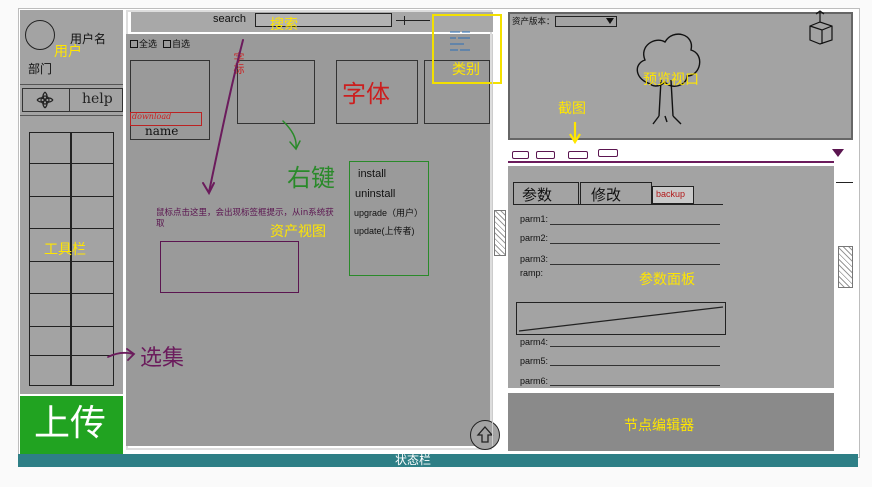  I want to click on version-label: 资产版本：, so click(533, 22).